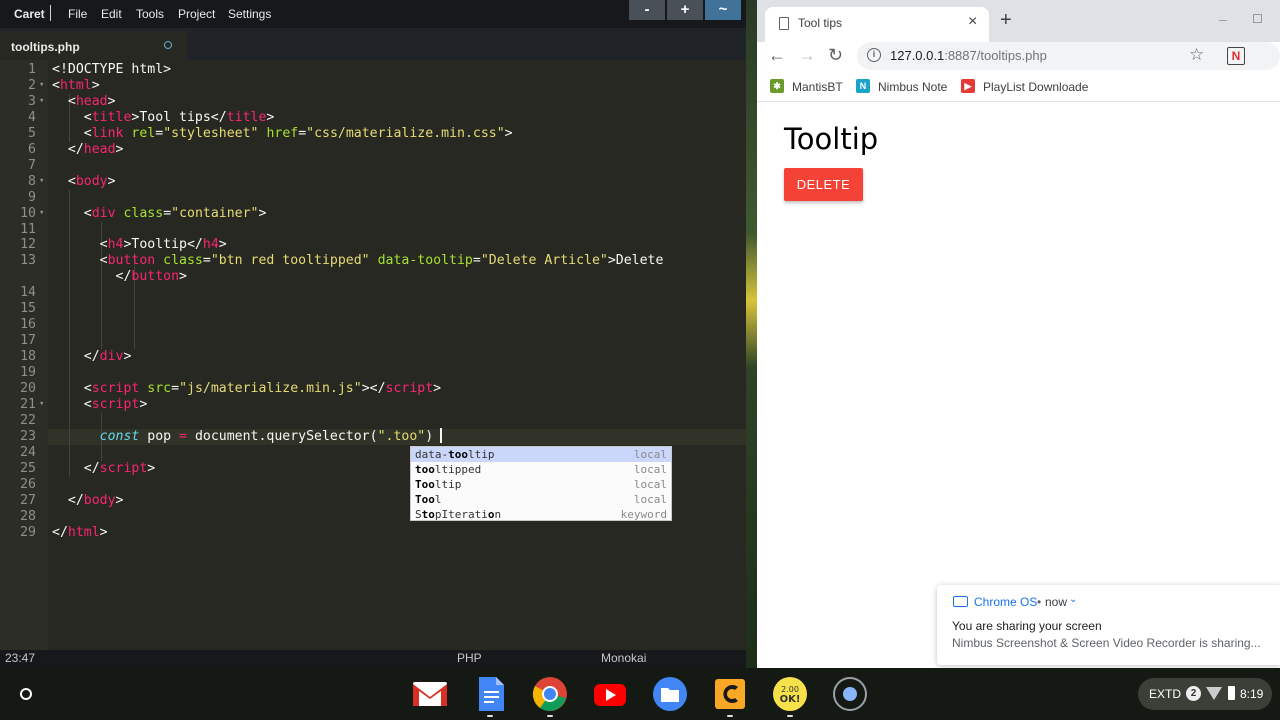 The image size is (1280, 720). What do you see at coordinates (850, 694) in the screenshot?
I see `record-icon` at bounding box center [850, 694].